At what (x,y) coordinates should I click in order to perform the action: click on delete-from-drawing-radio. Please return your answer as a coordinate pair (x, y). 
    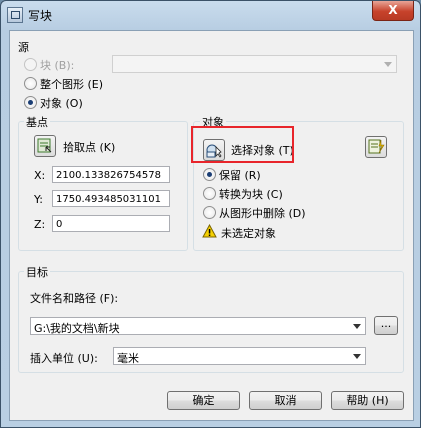
    Looking at the image, I should click on (209, 212).